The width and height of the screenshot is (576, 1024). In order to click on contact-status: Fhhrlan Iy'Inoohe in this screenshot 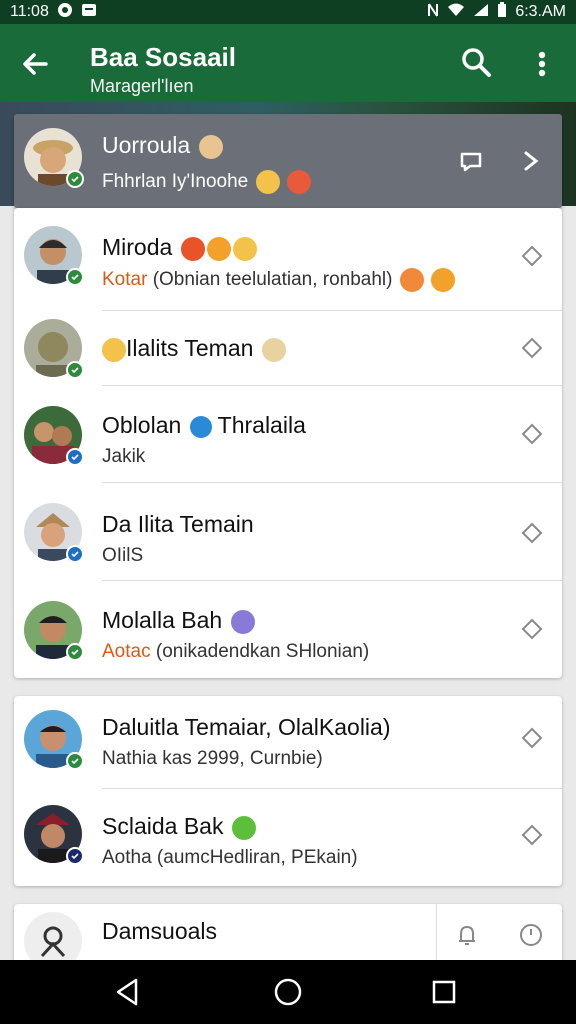, I will do `click(206, 182)`.